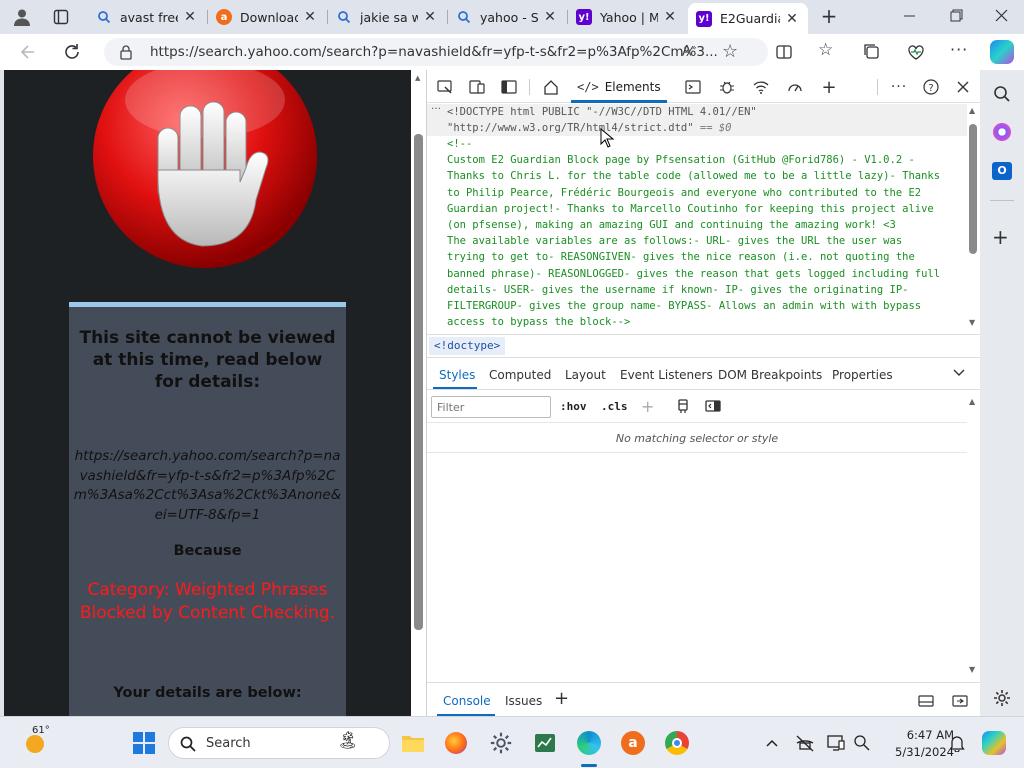  What do you see at coordinates (772, 743) in the screenshot?
I see `chevron-up-icon` at bounding box center [772, 743].